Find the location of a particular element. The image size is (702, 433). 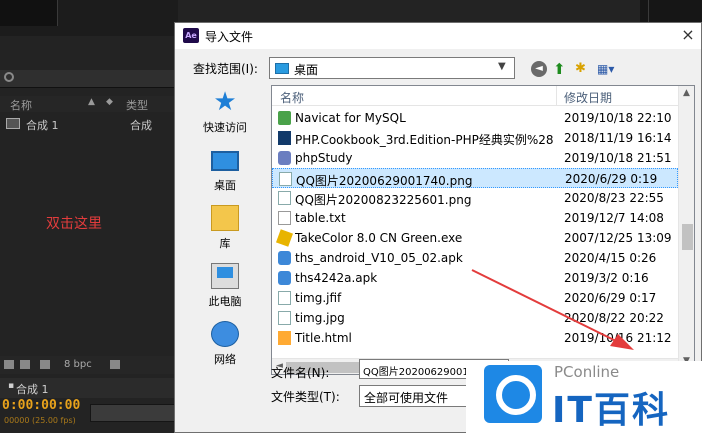

project-search-input is located at coordinates (89, 79).